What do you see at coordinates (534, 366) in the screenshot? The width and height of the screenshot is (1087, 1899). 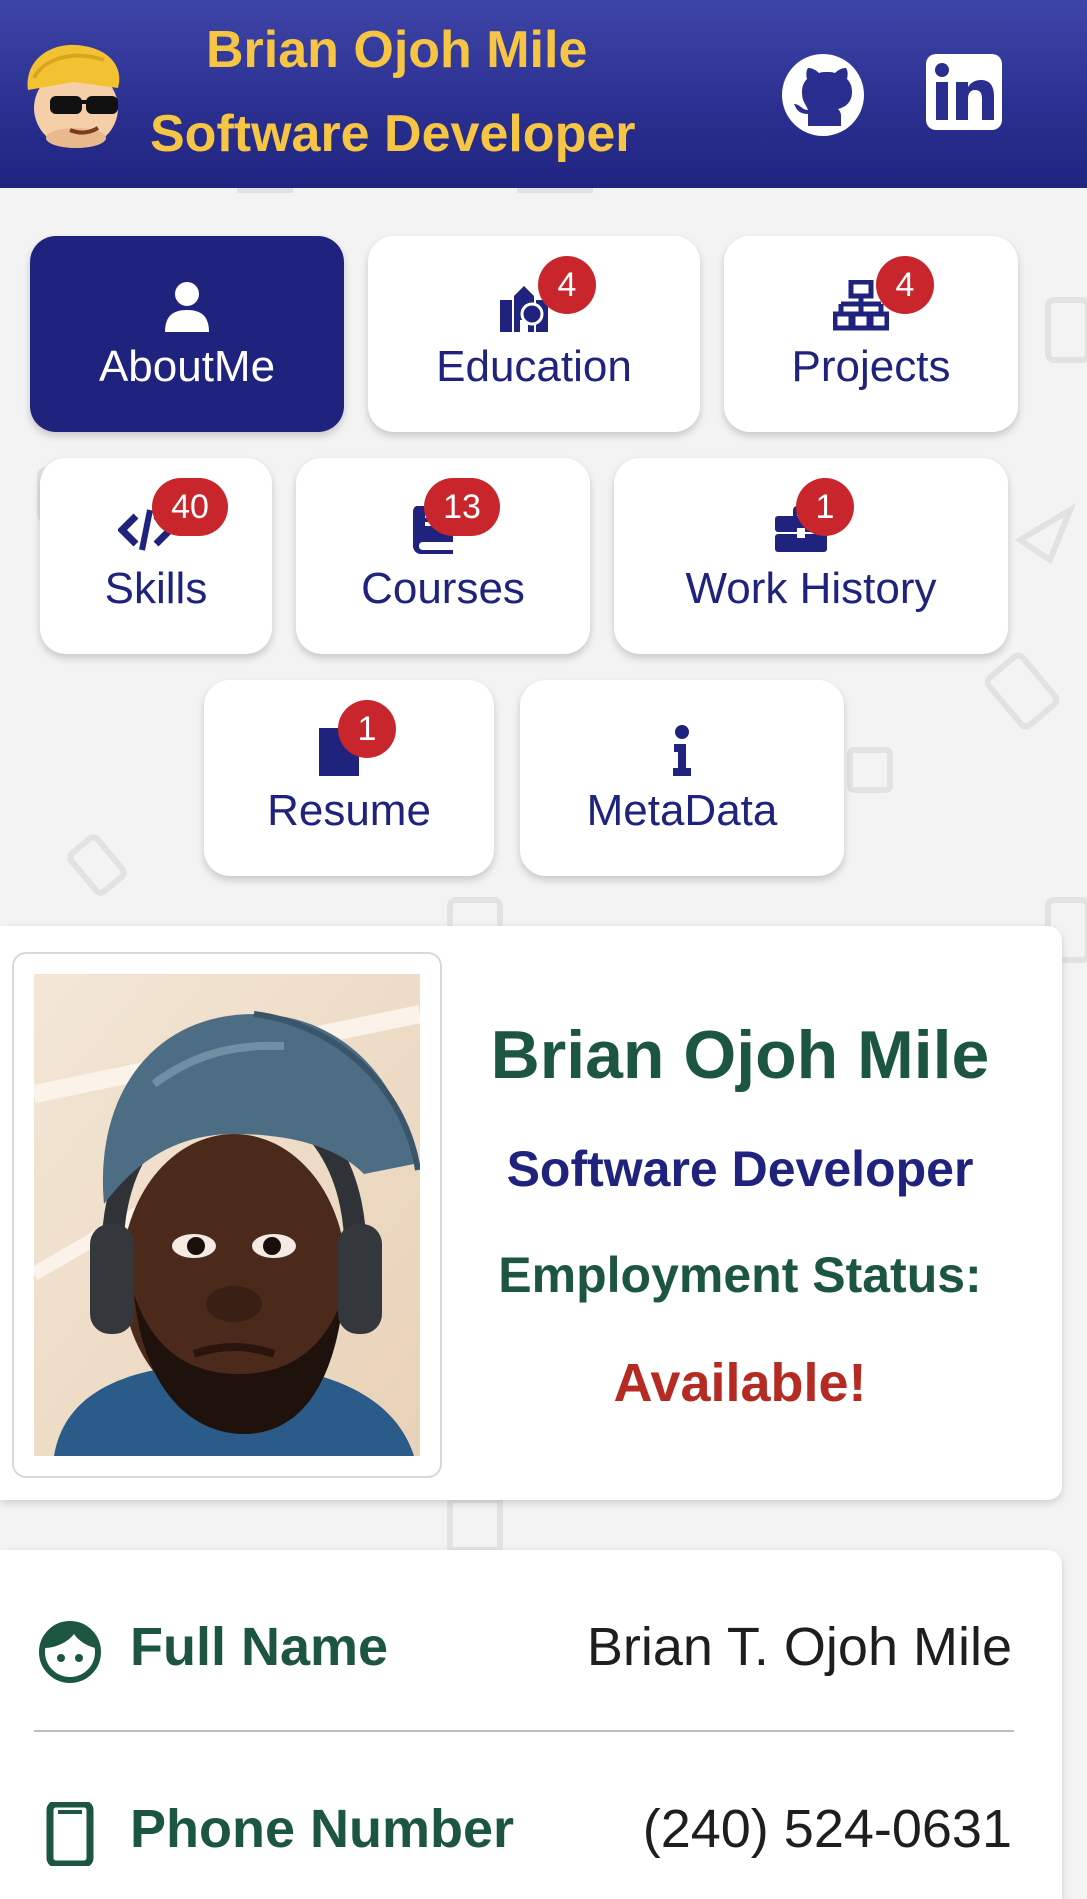 I see `tab-label: Education` at bounding box center [534, 366].